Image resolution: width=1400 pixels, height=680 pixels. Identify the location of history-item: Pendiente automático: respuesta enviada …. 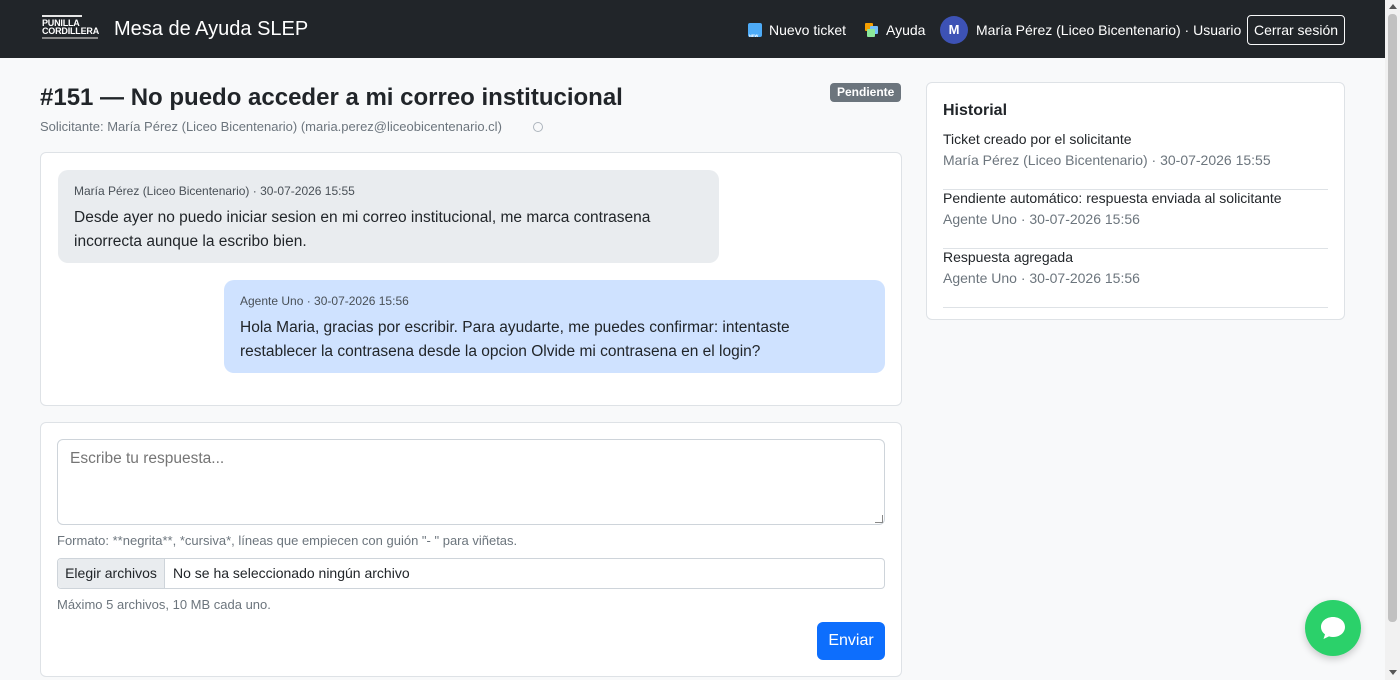
(1135, 219).